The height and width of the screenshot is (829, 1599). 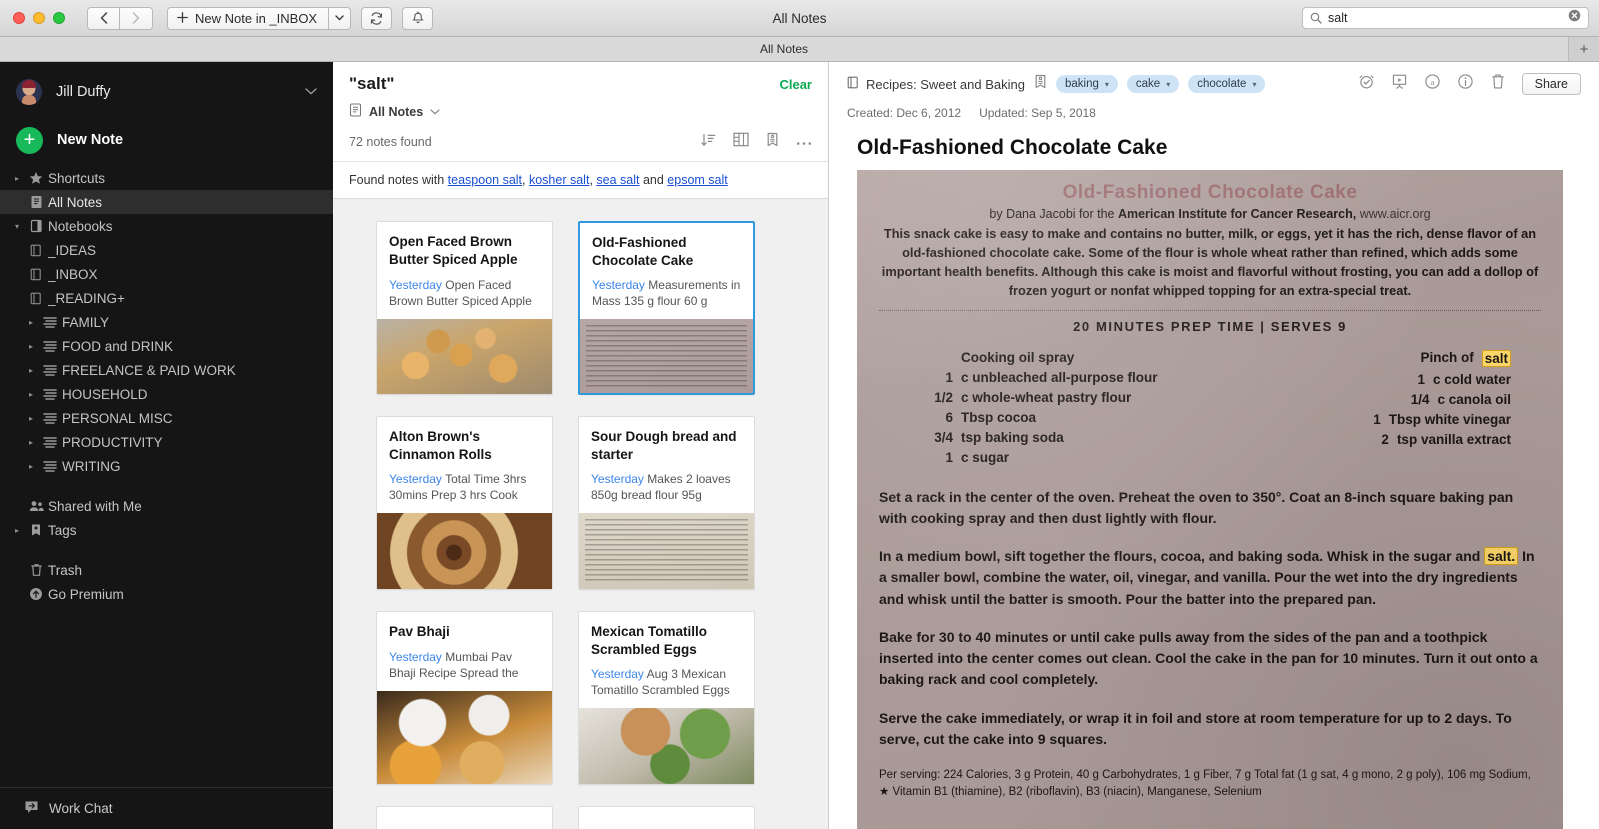 I want to click on account-row: Jill Duffy, so click(x=166, y=92).